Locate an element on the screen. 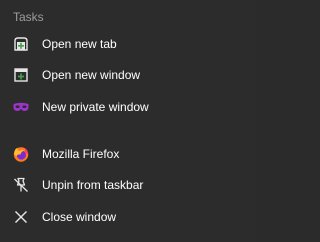 The image size is (320, 242). section-divider is located at coordinates (128, 130).